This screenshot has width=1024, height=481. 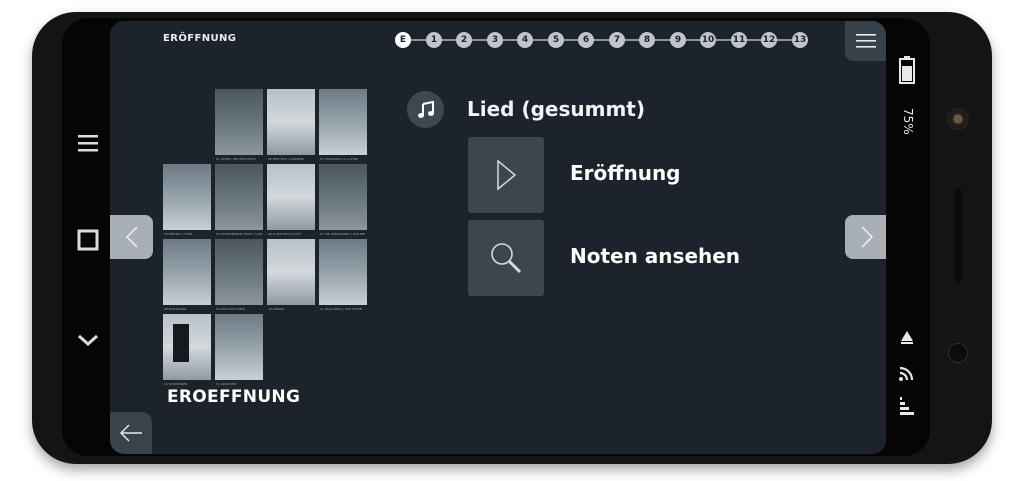 What do you see at coordinates (769, 40) in the screenshot?
I see `step-12: 12` at bounding box center [769, 40].